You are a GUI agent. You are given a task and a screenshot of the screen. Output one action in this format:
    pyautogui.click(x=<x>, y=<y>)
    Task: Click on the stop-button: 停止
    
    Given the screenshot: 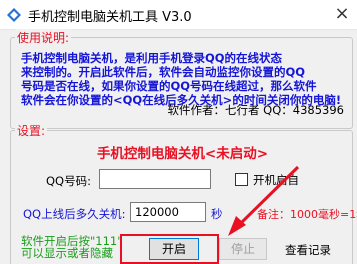 What is the action you would take?
    pyautogui.click(x=243, y=249)
    